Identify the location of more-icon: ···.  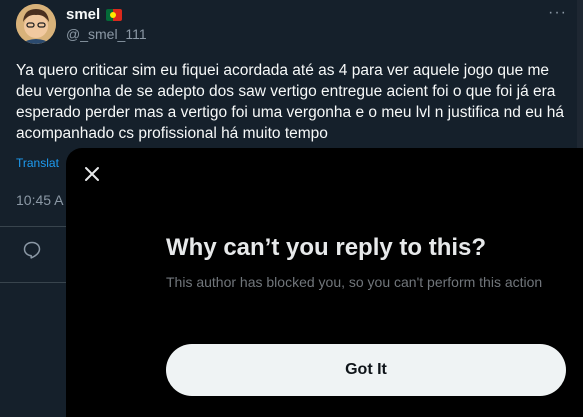
(557, 13).